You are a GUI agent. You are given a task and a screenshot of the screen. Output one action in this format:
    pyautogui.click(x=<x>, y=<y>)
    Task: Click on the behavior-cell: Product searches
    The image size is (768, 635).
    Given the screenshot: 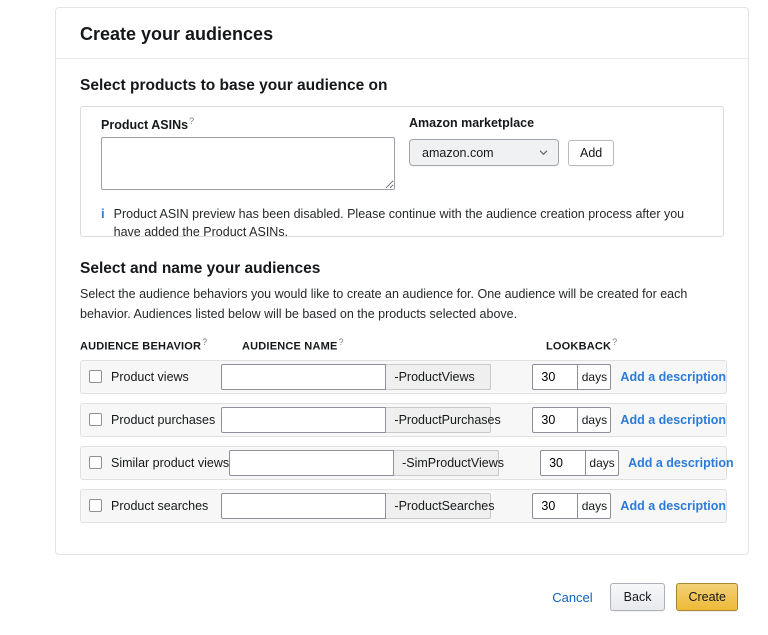 What is the action you would take?
    pyautogui.click(x=155, y=506)
    